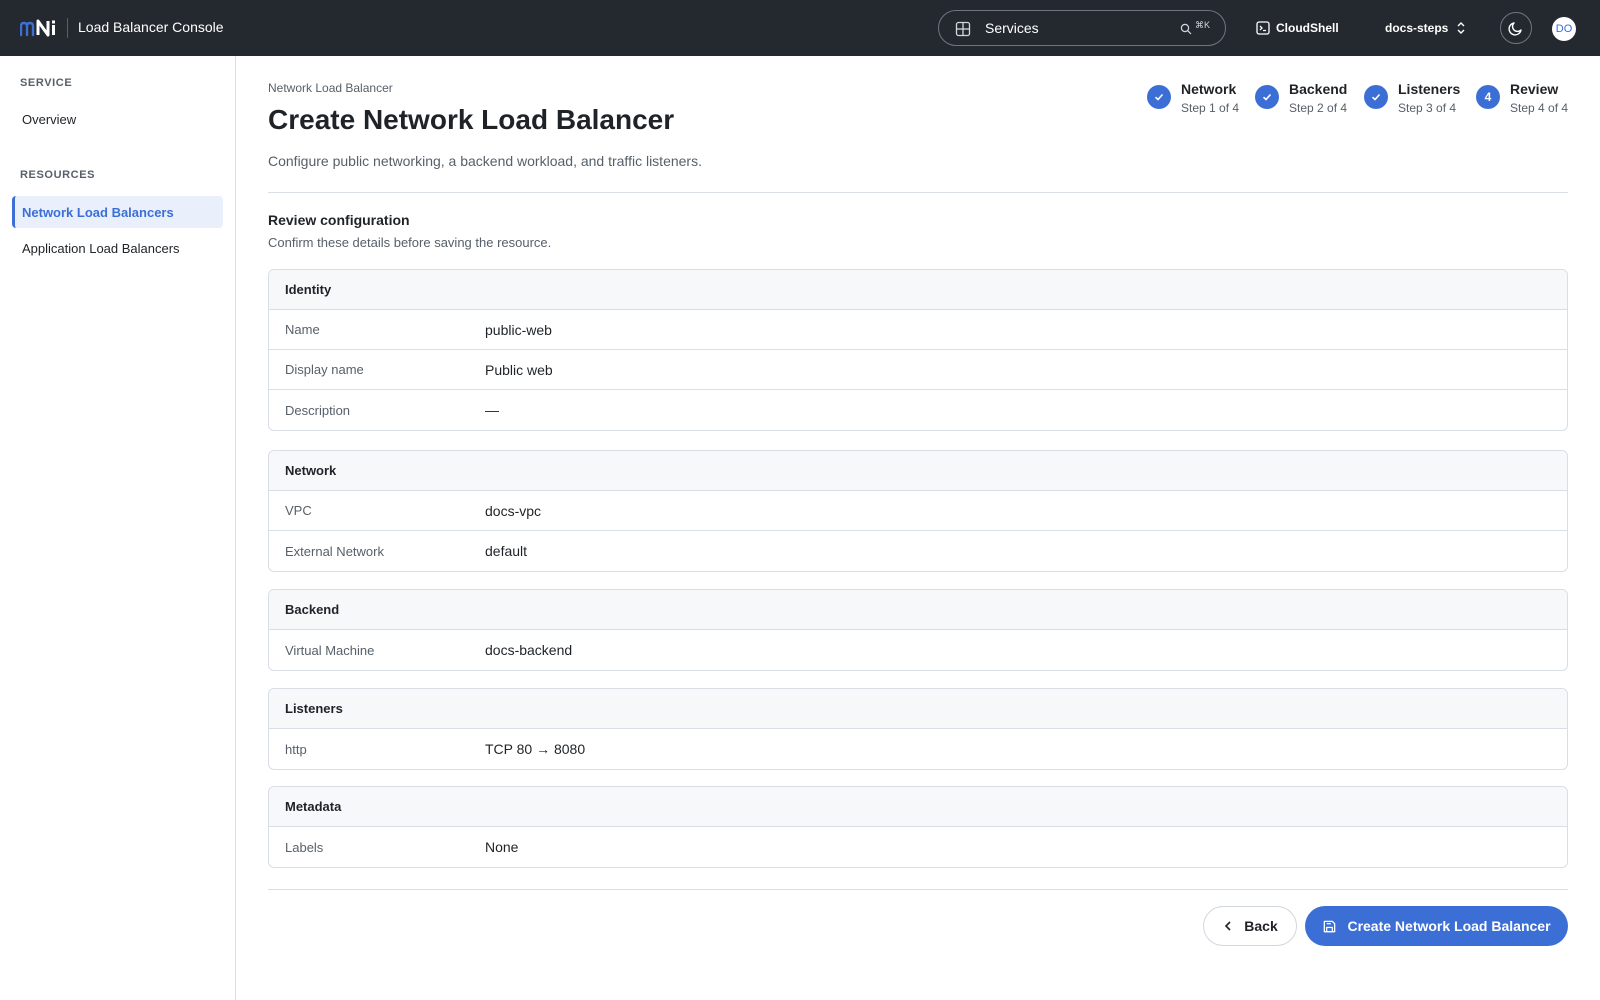 The image size is (1600, 1000). I want to click on step-name: Backend, so click(1318, 89).